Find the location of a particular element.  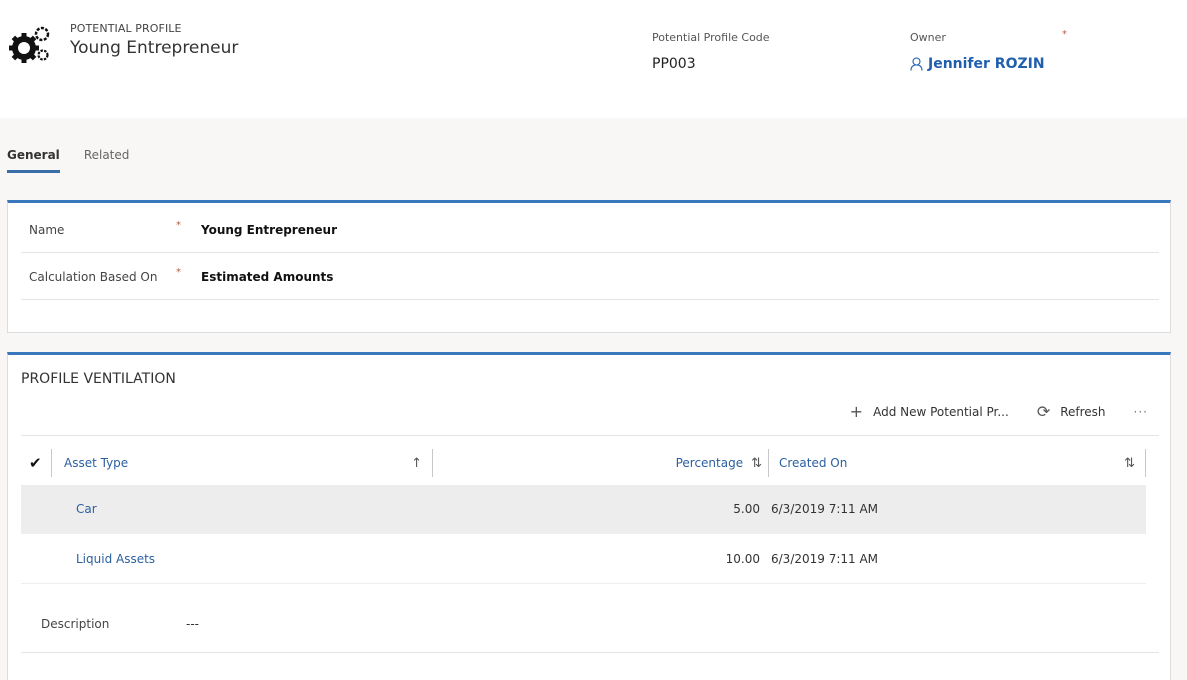

name-field-row: Name * Young Entrepreneur is located at coordinates (590, 230).